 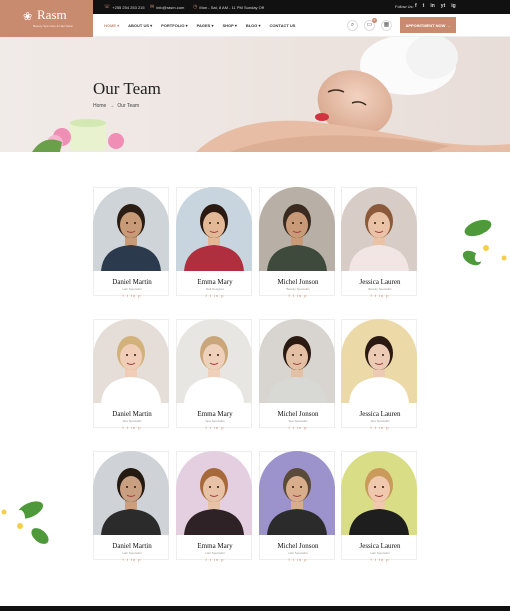 What do you see at coordinates (229, 25) in the screenshot?
I see `nav-shop: SHOP ▾` at bounding box center [229, 25].